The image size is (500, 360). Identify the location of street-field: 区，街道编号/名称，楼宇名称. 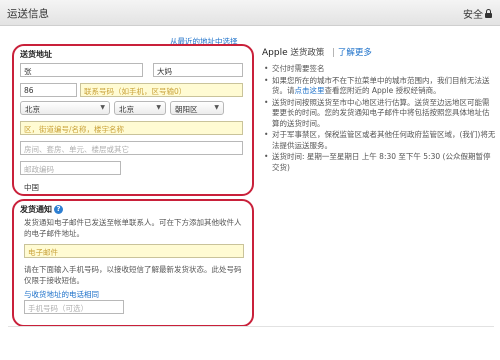
(131, 128).